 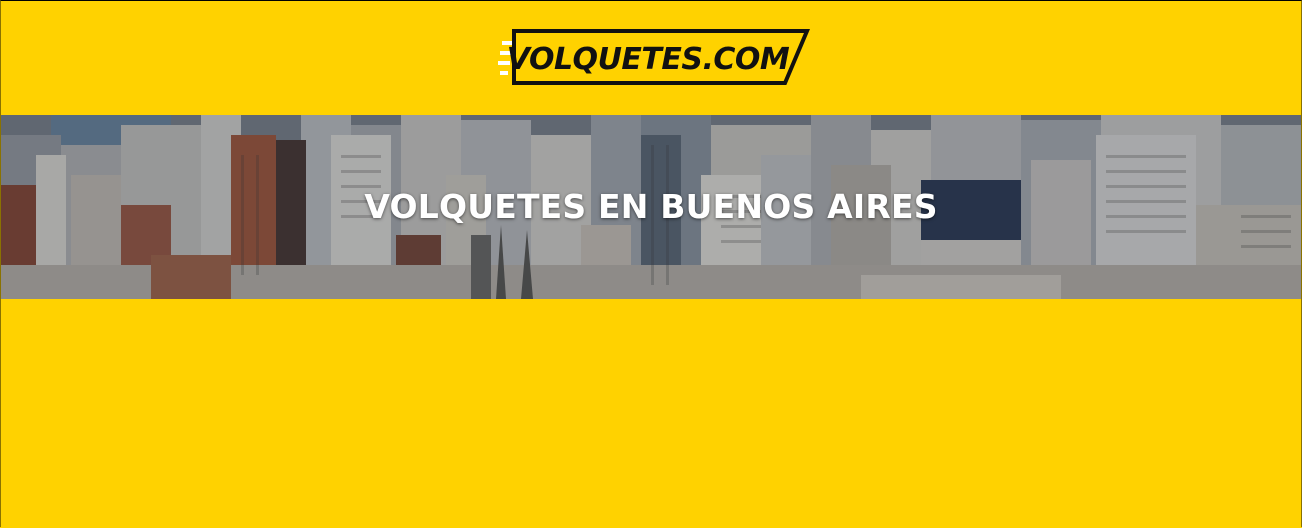 What do you see at coordinates (648, 59) in the screenshot?
I see `logo-wordmark: VOLQUETES.COM` at bounding box center [648, 59].